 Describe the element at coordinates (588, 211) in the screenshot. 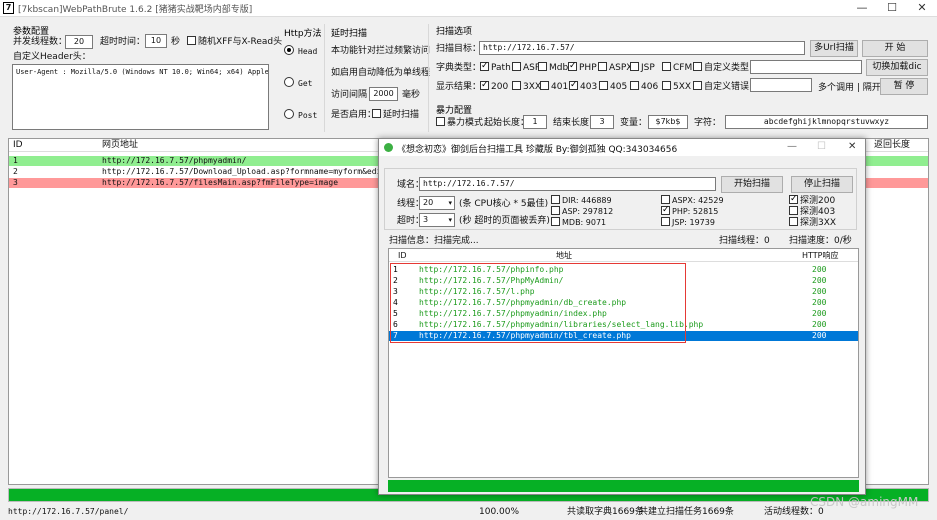

I see `dict-asp-count-label: ASP: 297812` at that location.